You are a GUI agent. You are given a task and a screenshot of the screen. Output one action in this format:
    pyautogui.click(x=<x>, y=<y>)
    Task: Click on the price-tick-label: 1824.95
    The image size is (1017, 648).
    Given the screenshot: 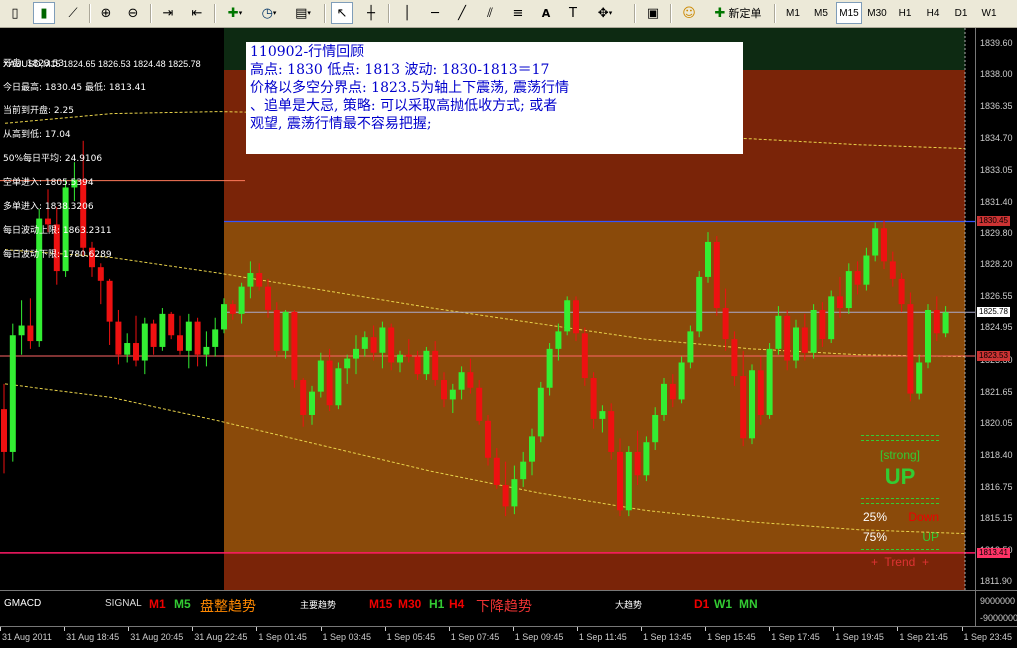 What is the action you would take?
    pyautogui.click(x=996, y=327)
    